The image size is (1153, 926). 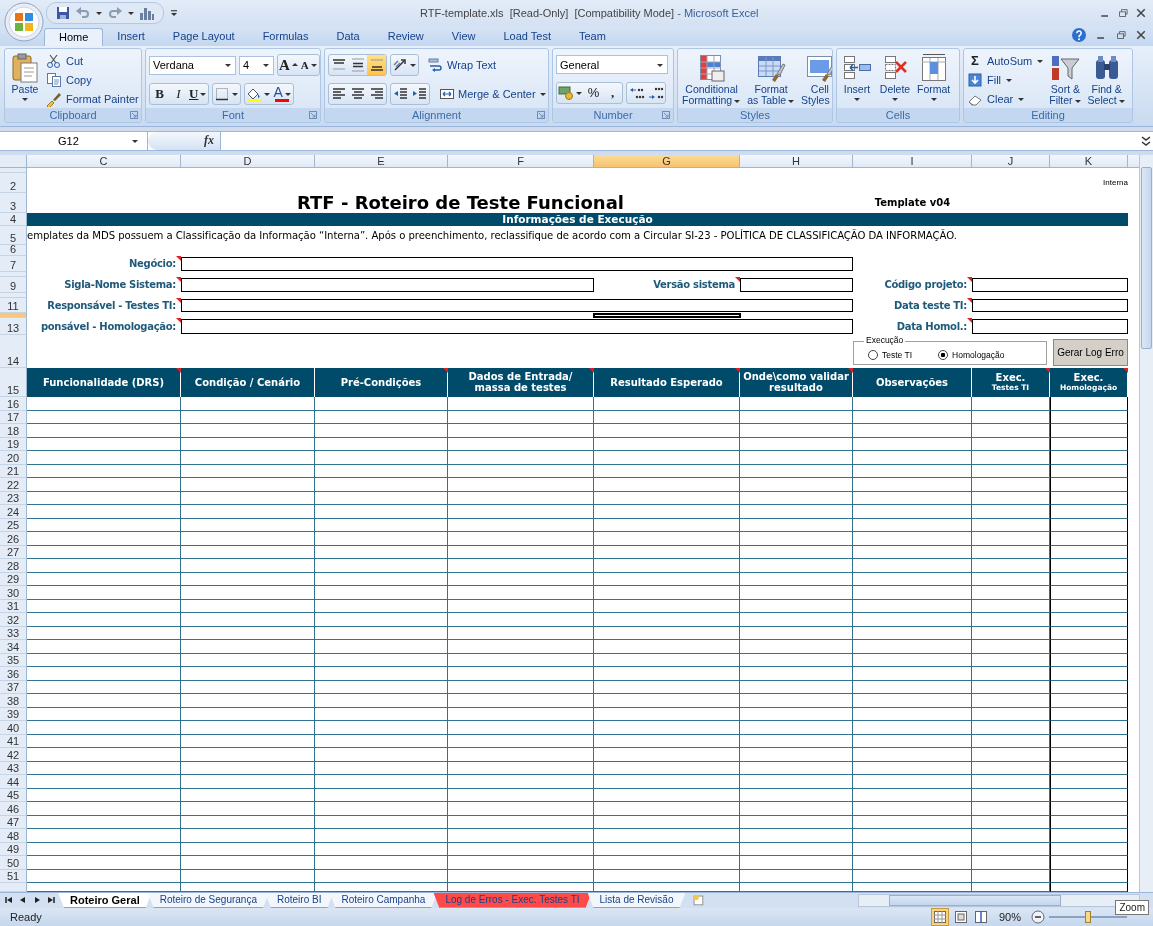 What do you see at coordinates (405, 37) in the screenshot?
I see `ribbon-tab: Review` at bounding box center [405, 37].